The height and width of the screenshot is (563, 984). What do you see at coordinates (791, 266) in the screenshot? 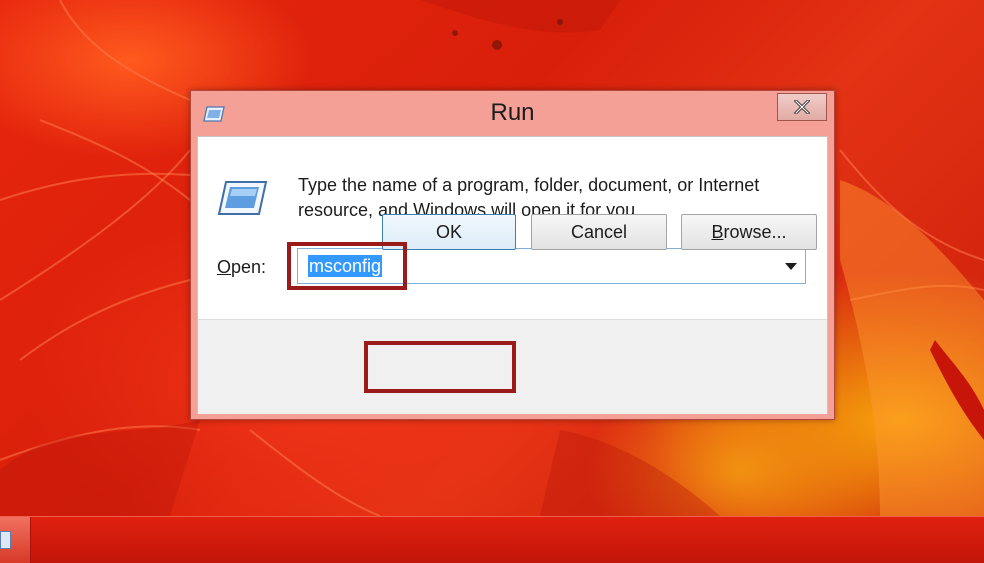
I see `chevron-down-icon` at bounding box center [791, 266].